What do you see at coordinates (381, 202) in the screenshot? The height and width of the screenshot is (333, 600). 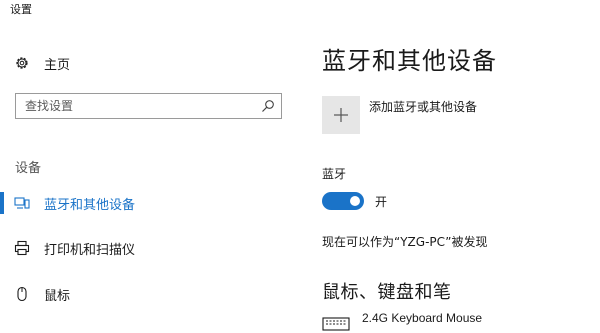 I see `bluetooth-toggle-state: 开` at bounding box center [381, 202].